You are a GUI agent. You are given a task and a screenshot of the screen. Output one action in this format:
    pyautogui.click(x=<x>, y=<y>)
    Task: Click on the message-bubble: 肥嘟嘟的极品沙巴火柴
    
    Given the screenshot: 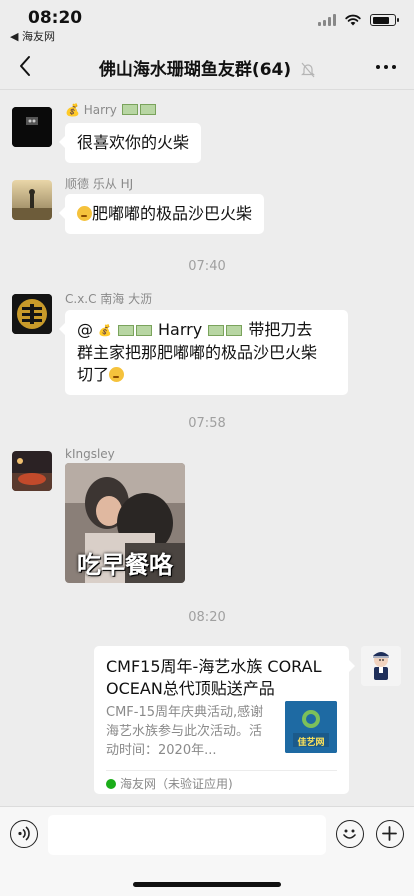 What is the action you would take?
    pyautogui.click(x=161, y=214)
    